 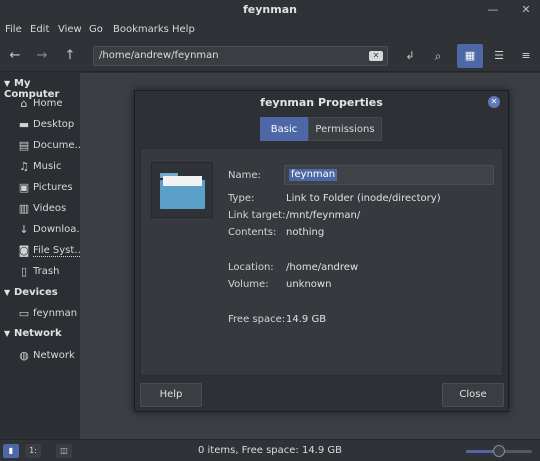 What do you see at coordinates (526, 9) in the screenshot?
I see `close-icon: ✕` at bounding box center [526, 9].